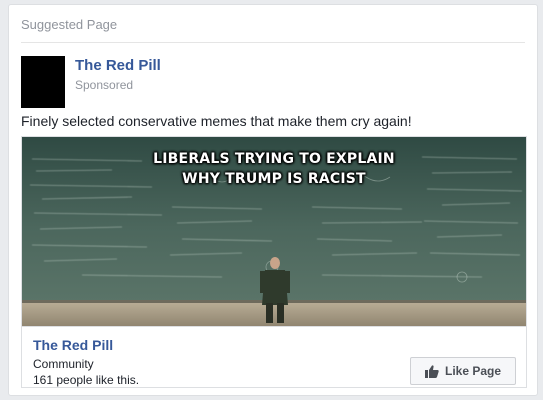  What do you see at coordinates (273, 42) in the screenshot?
I see `header-divider` at bounding box center [273, 42].